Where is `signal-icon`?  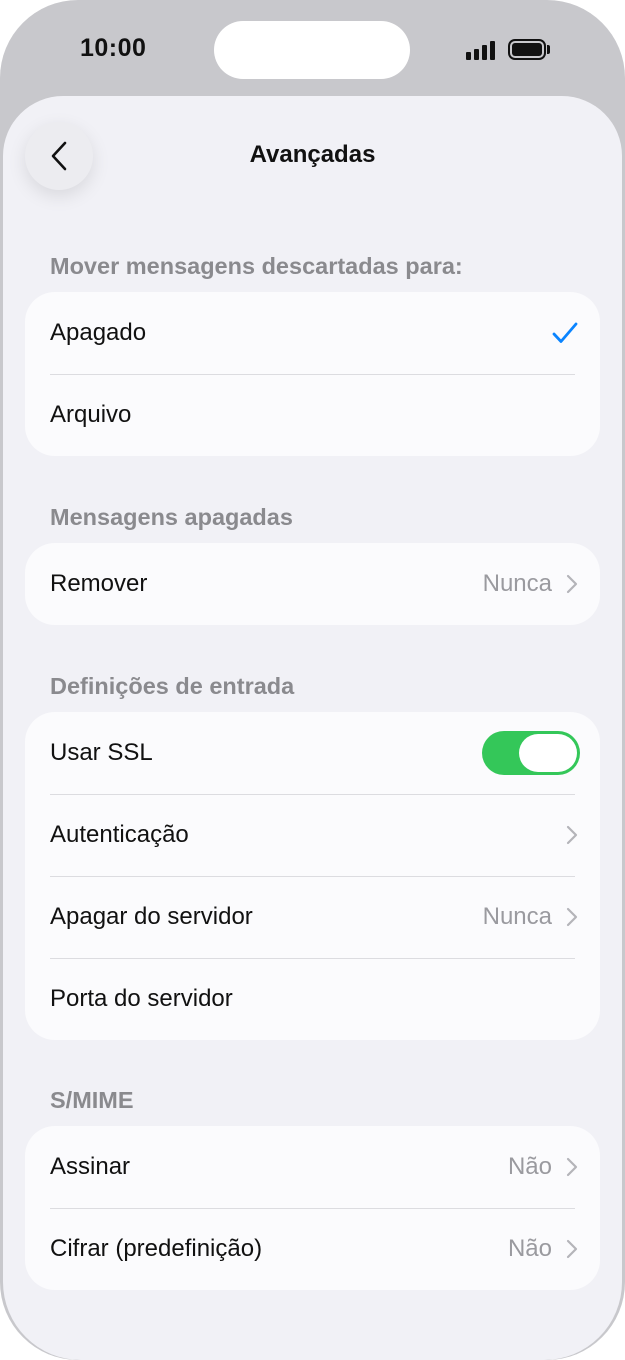
signal-icon is located at coordinates (482, 50).